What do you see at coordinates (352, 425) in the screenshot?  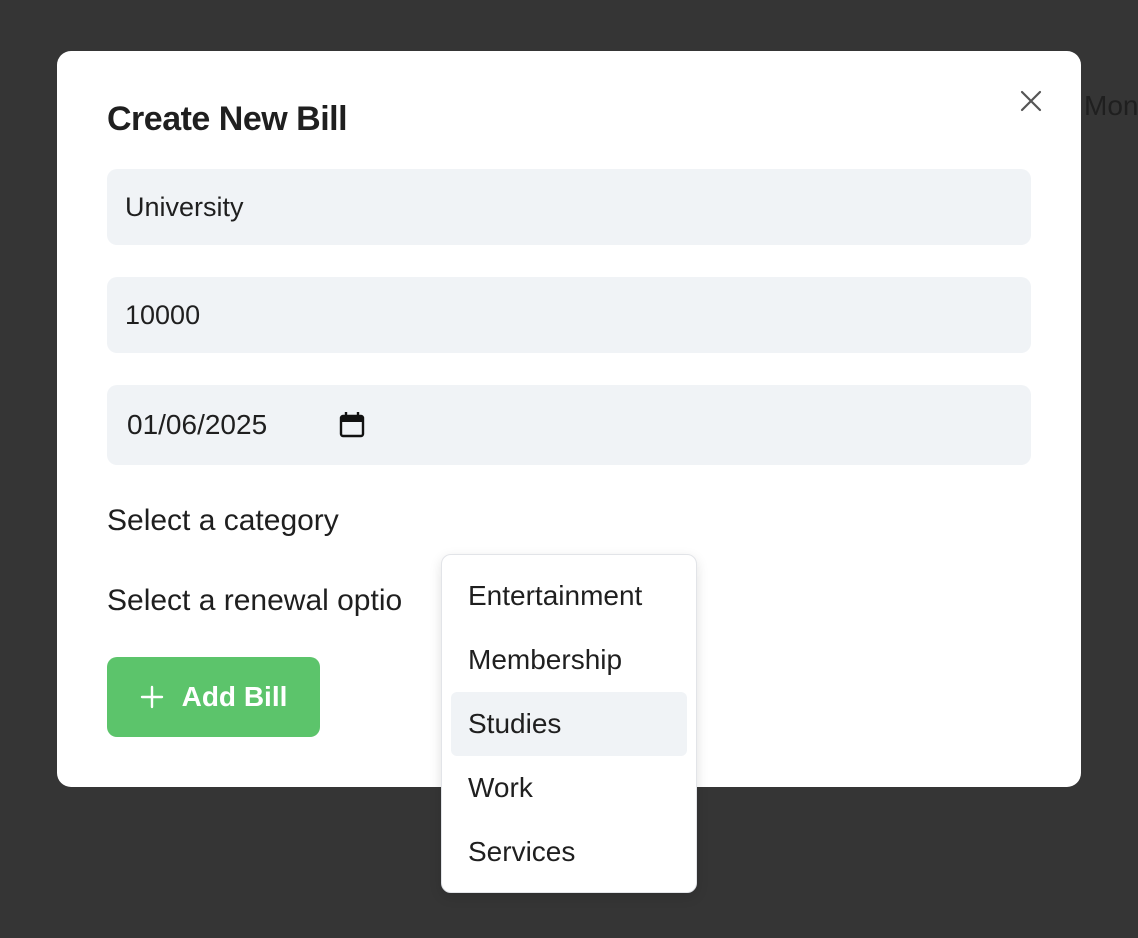 I see `calendar-icon` at bounding box center [352, 425].